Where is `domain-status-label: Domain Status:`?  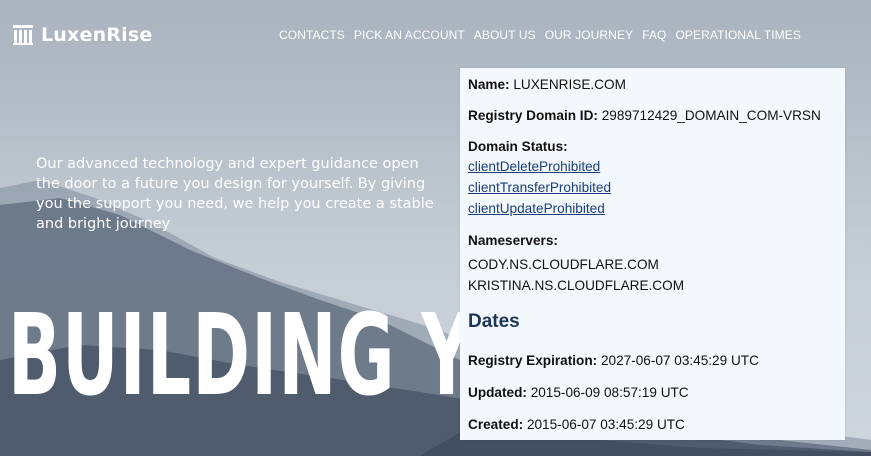
domain-status-label: Domain Status: is located at coordinates (652, 147).